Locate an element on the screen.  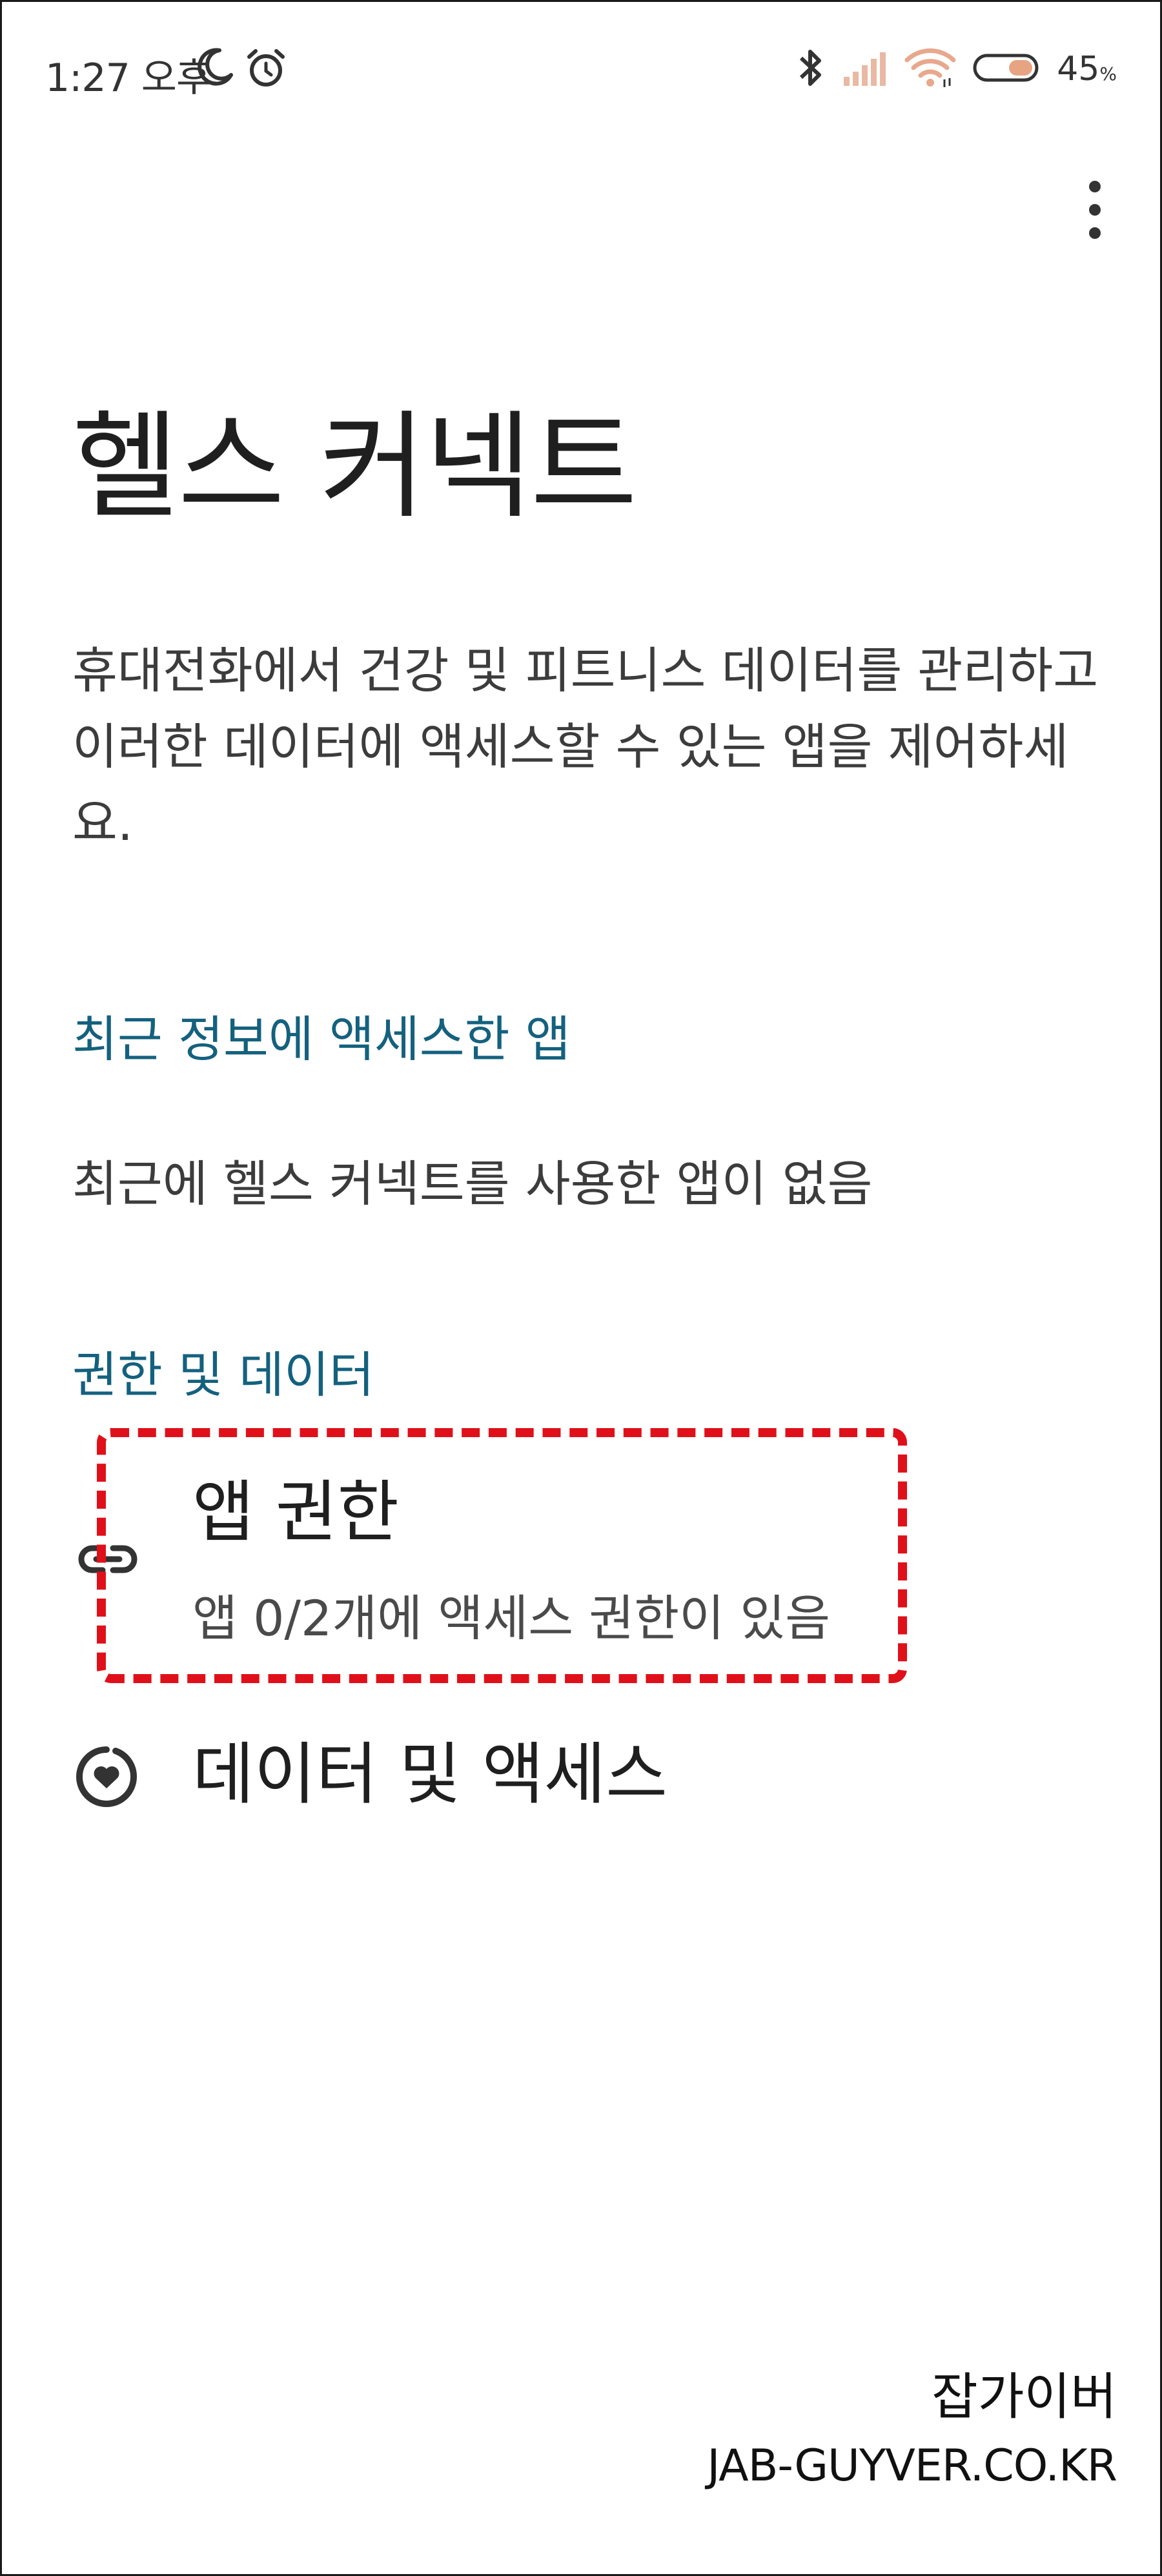
watermark-korean: 잡가이버 is located at coordinates (1024, 2397).